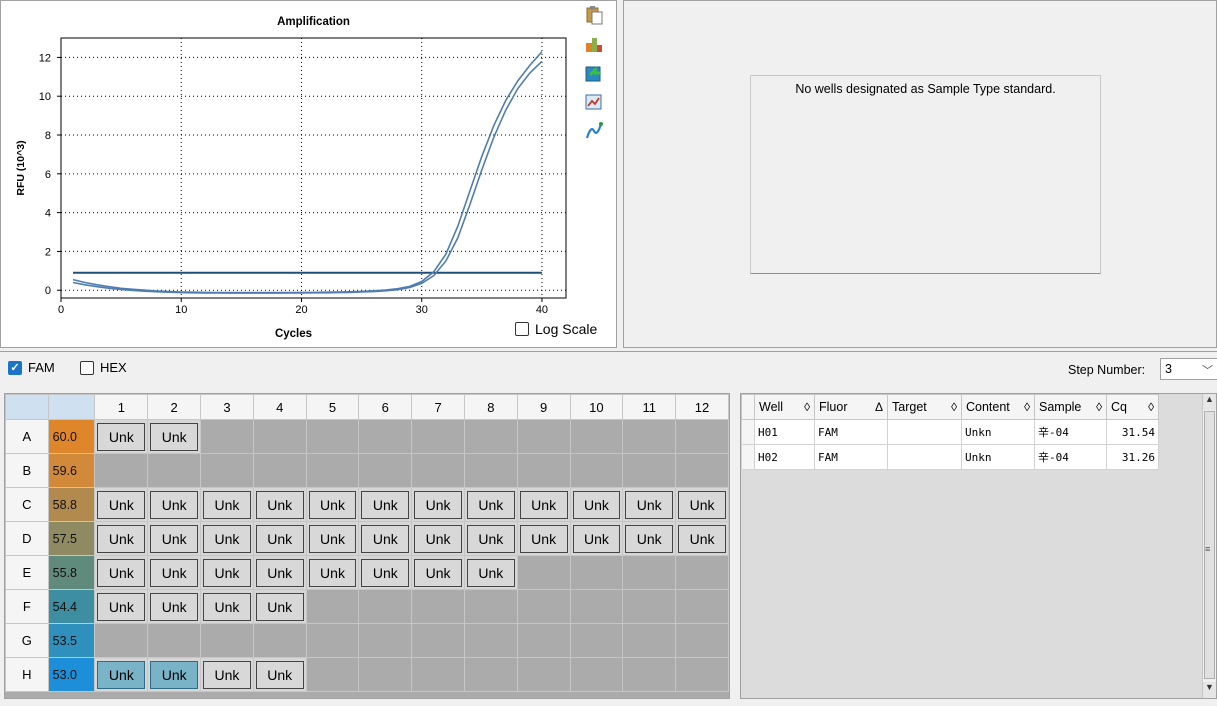 The image size is (1217, 706). Describe the element at coordinates (27, 572) in the screenshot. I see `plate-row-header: E` at that location.